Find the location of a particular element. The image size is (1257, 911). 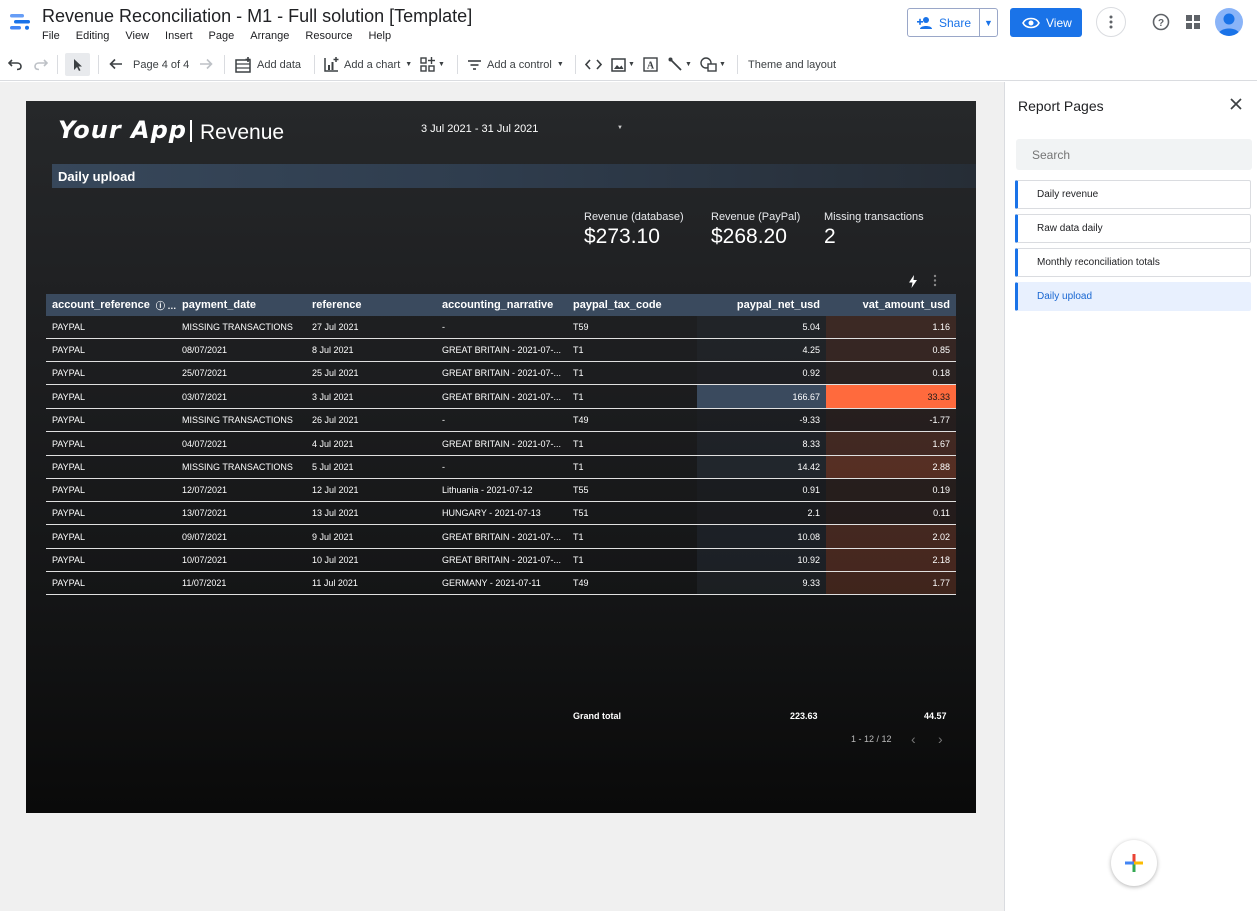

kpi-missing-transactions: Missing transactions 2 is located at coordinates (874, 230).